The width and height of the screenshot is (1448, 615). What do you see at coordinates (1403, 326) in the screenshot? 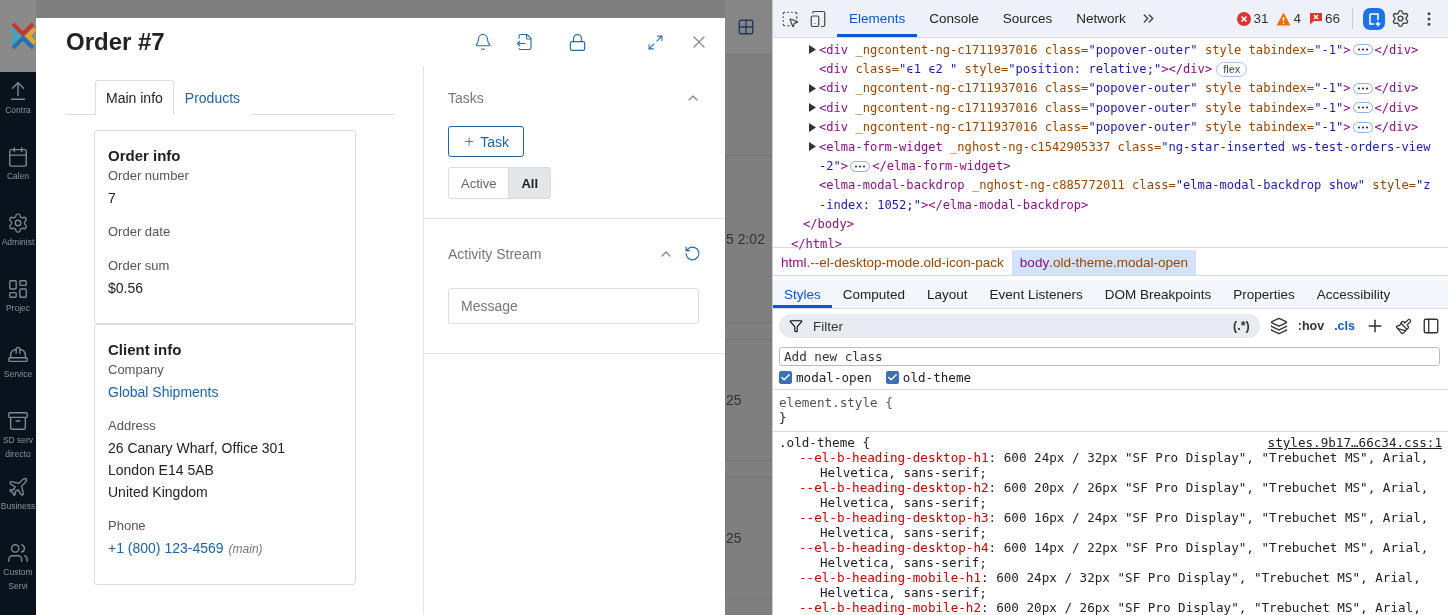
I see `paint-brush-icon` at bounding box center [1403, 326].